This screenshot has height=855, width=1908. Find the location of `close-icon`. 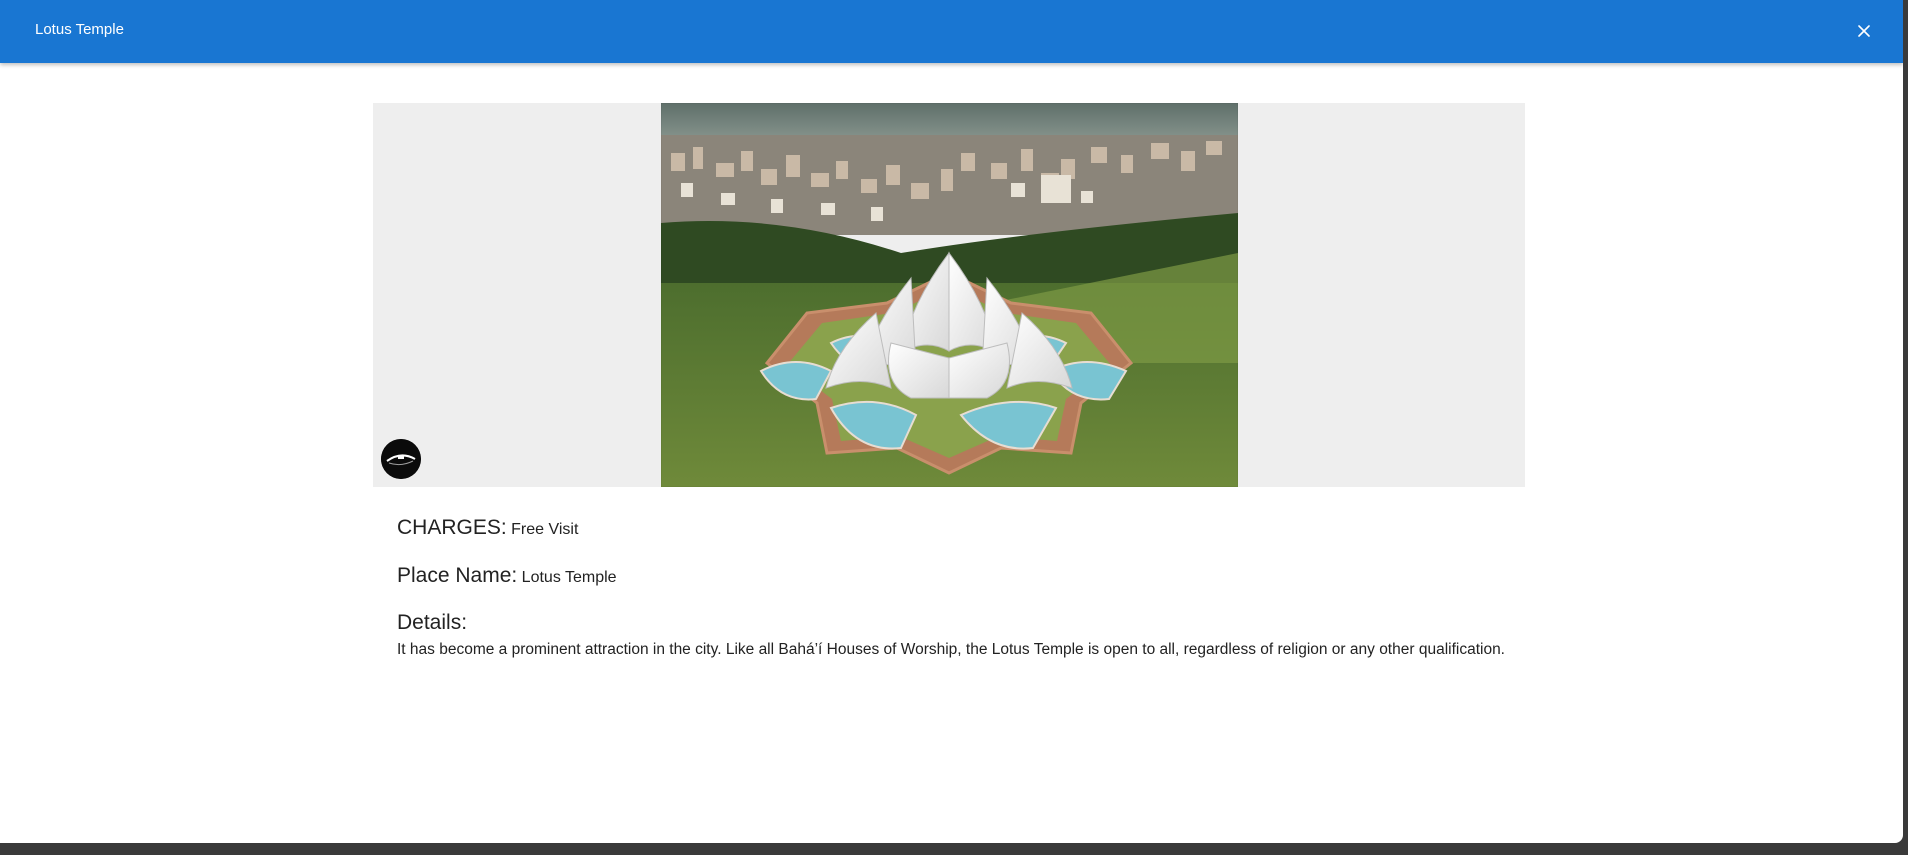

close-icon is located at coordinates (1864, 31).